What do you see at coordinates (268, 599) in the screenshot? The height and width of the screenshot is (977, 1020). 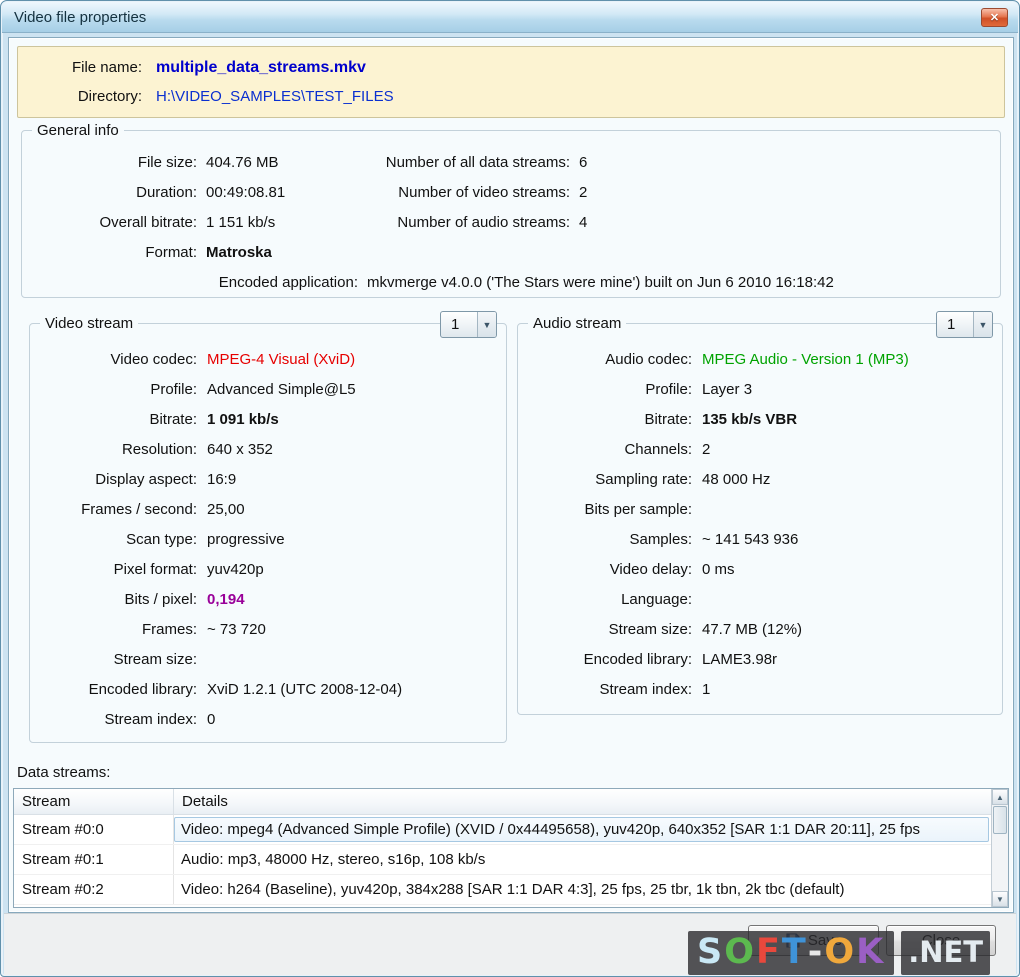 I see `video-row-bits-per-pixel: Bits / pixel: 0,194` at bounding box center [268, 599].